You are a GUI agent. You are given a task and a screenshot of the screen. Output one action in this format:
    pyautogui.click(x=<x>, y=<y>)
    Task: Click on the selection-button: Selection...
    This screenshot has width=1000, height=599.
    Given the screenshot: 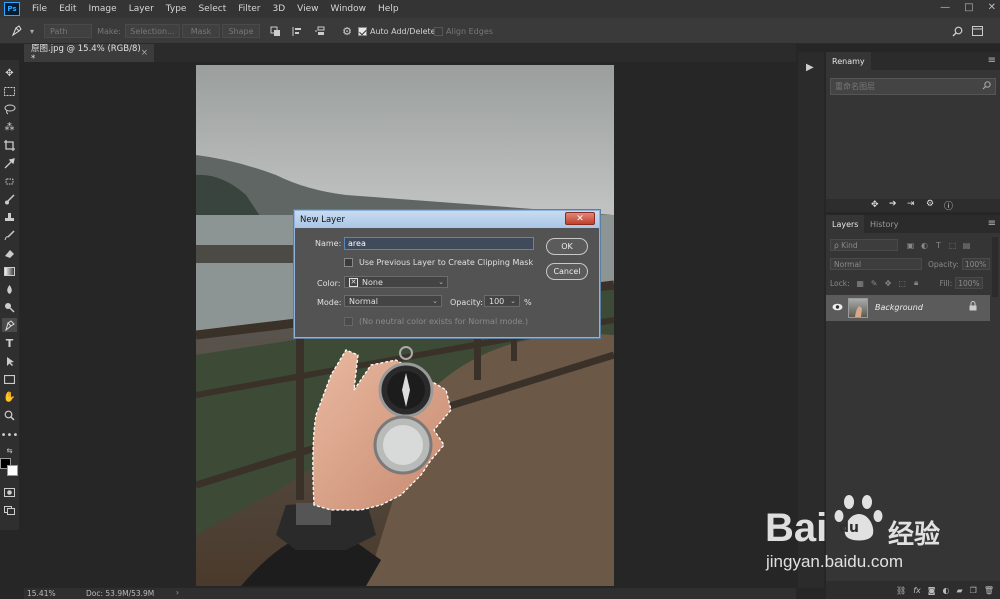 What is the action you would take?
    pyautogui.click(x=152, y=31)
    